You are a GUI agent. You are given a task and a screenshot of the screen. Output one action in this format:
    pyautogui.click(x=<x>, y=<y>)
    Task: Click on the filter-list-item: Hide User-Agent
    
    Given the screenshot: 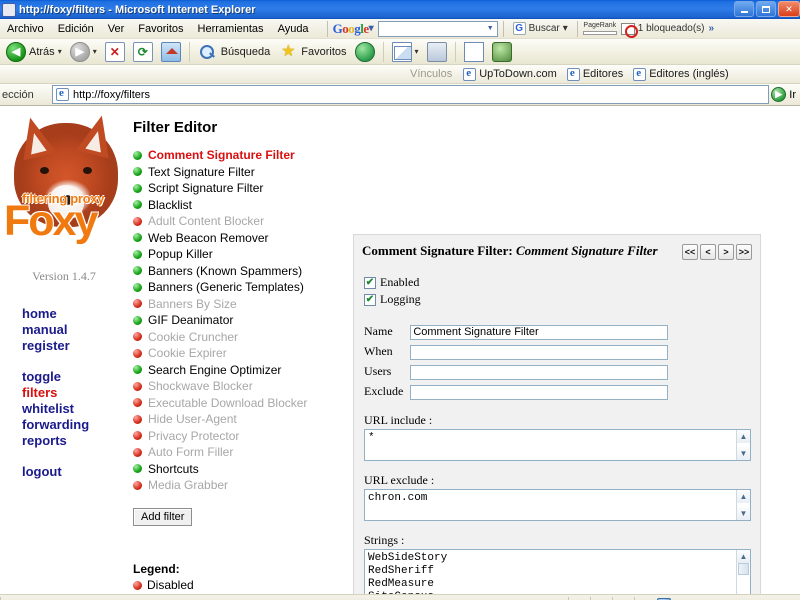 What is the action you would take?
    pyautogui.click(x=240, y=419)
    